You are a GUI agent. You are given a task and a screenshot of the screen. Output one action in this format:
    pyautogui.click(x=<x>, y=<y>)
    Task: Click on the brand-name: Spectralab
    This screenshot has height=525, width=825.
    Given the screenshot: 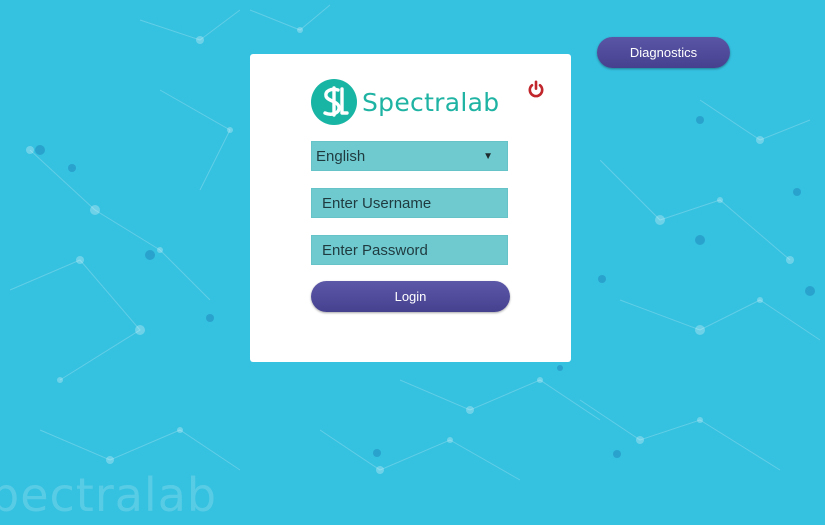 What is the action you would take?
    pyautogui.click(x=431, y=102)
    